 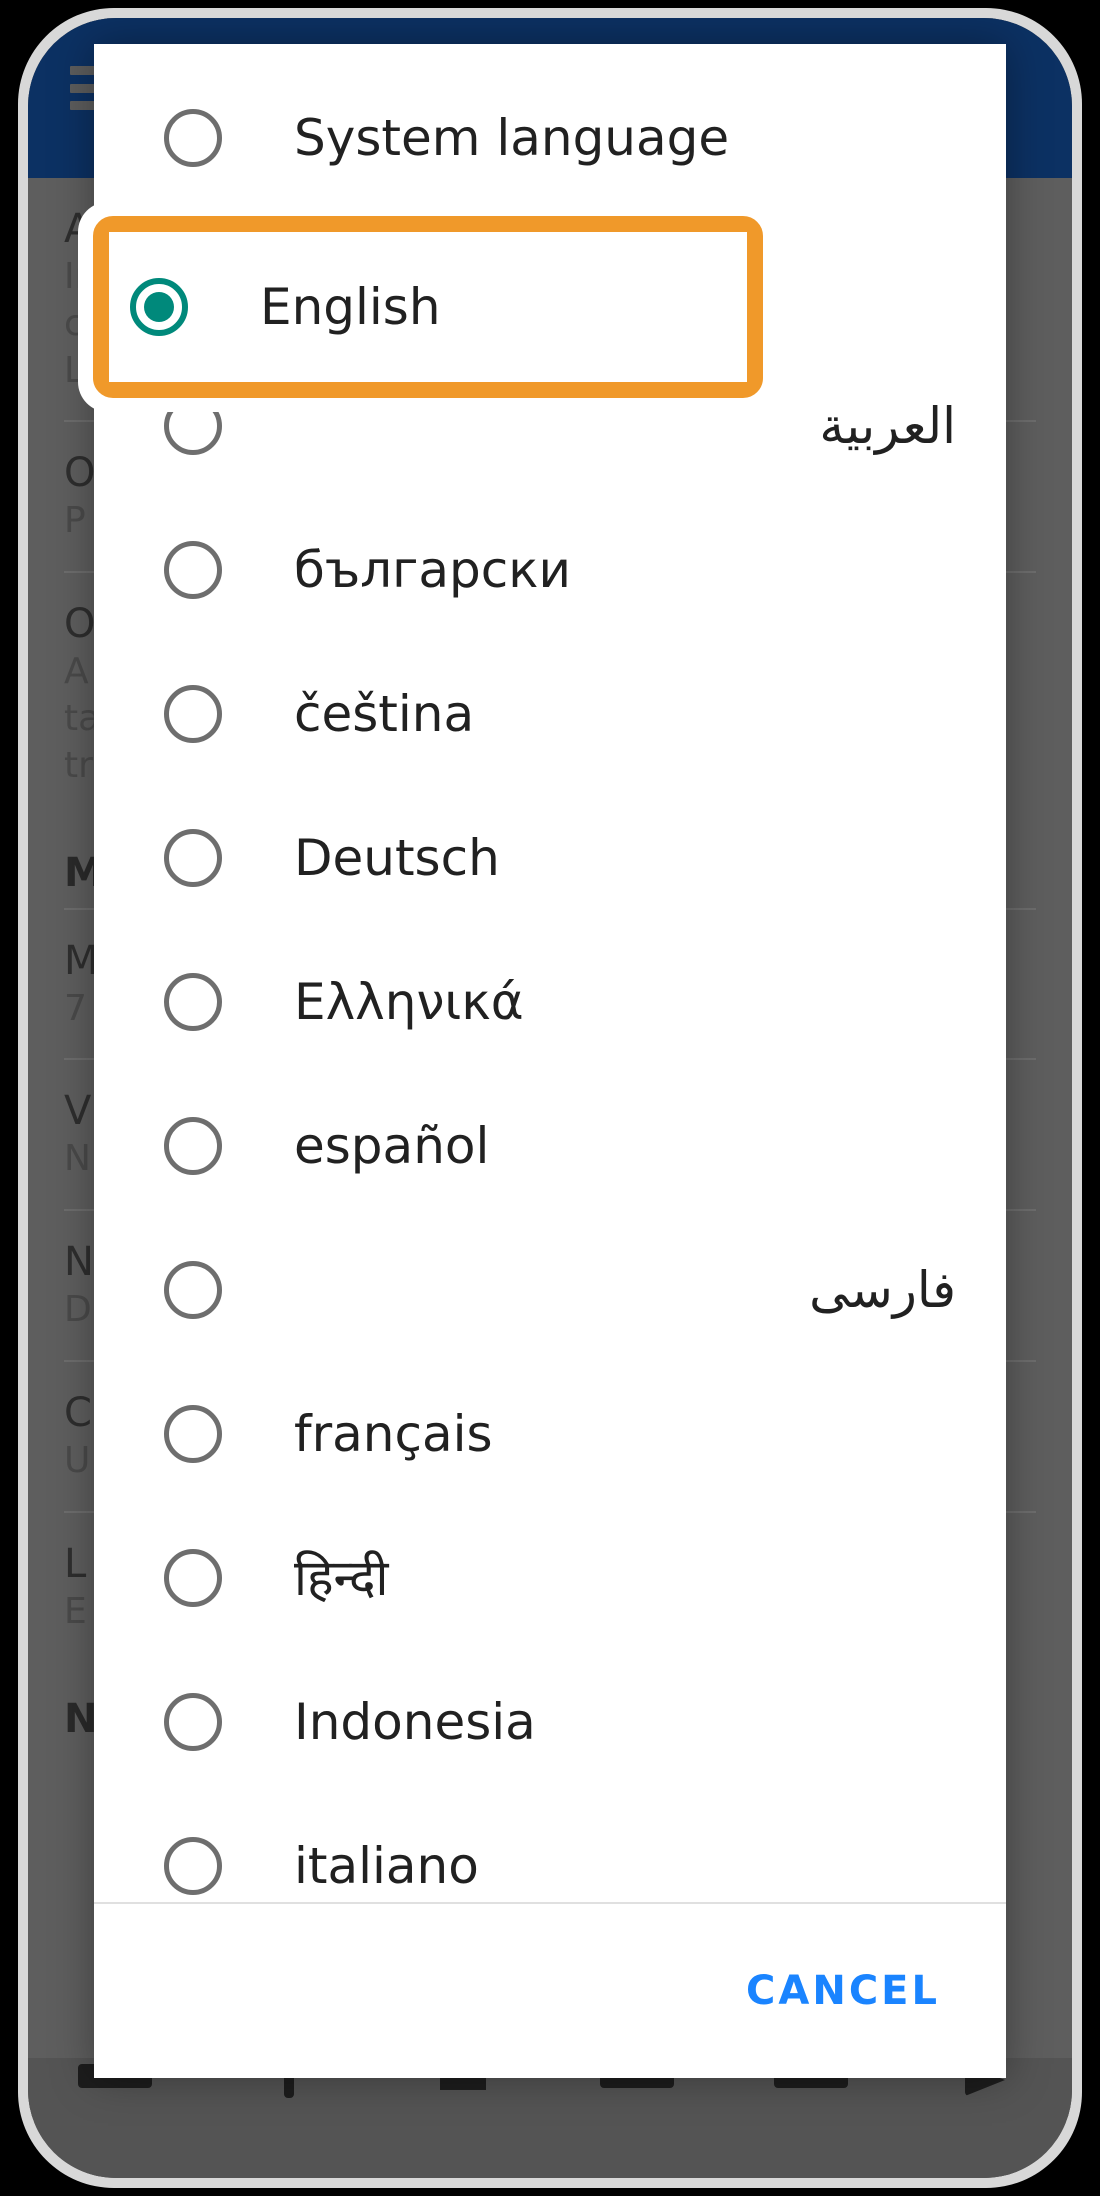 I want to click on radio-button-selected, so click(x=159, y=307).